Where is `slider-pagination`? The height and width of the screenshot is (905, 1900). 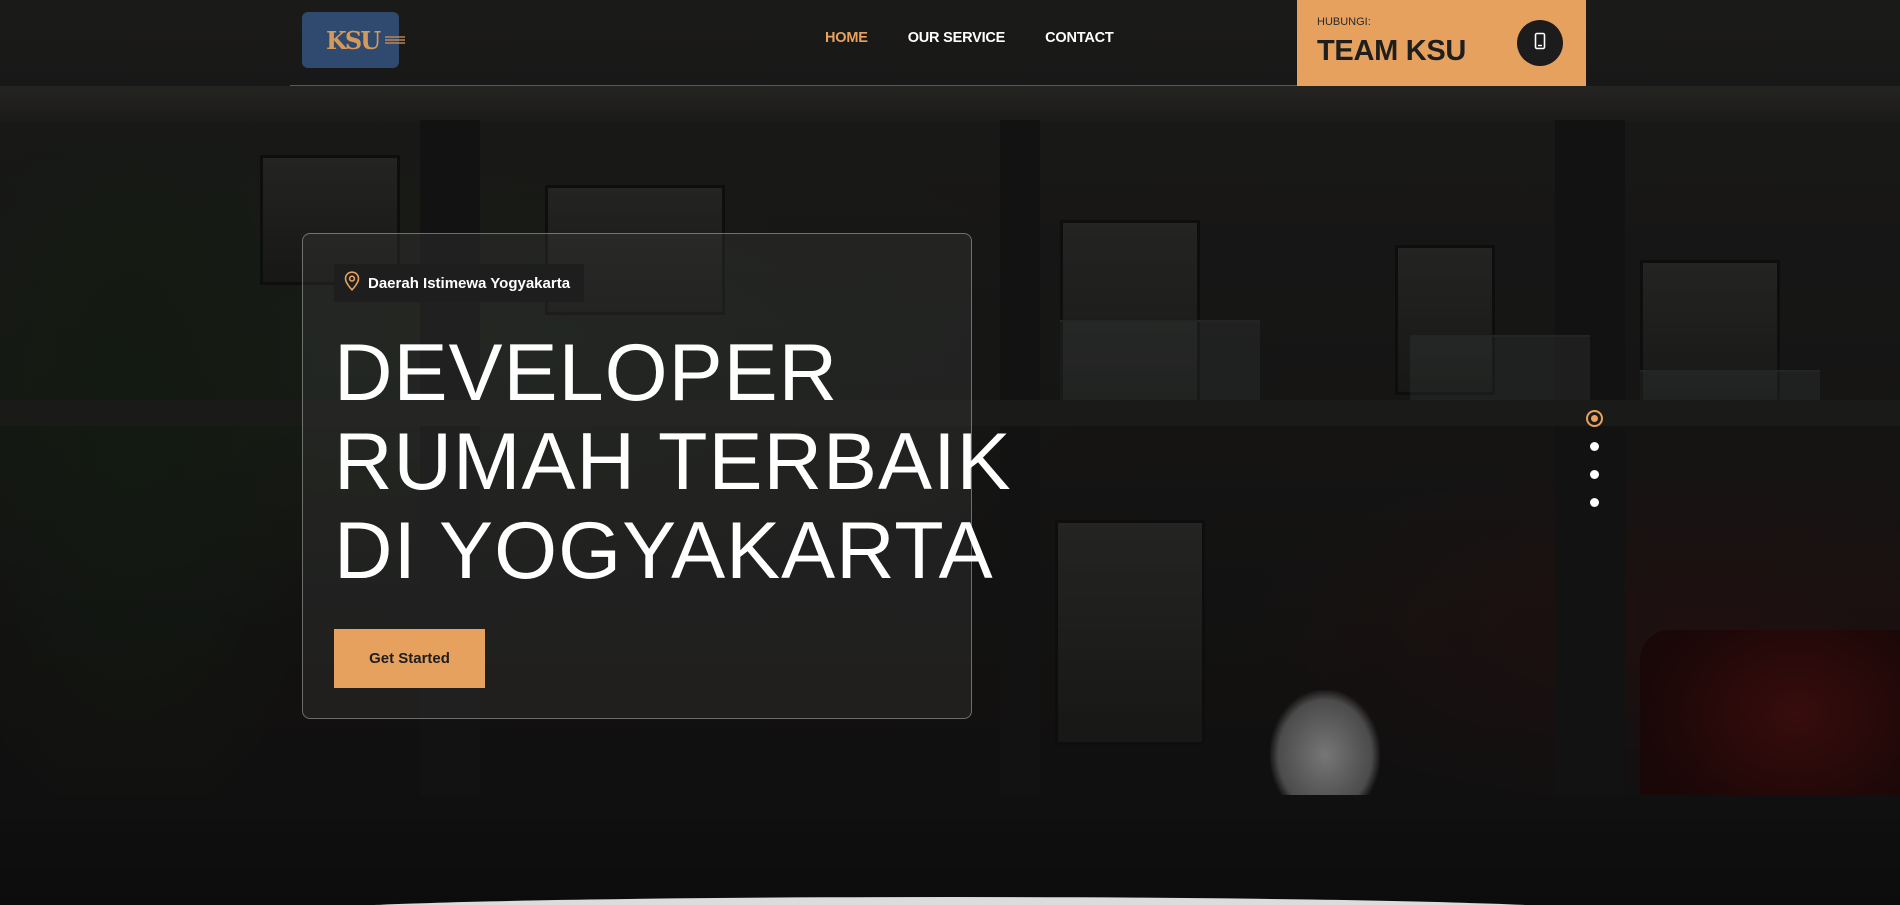
slider-pagination is located at coordinates (1594, 468).